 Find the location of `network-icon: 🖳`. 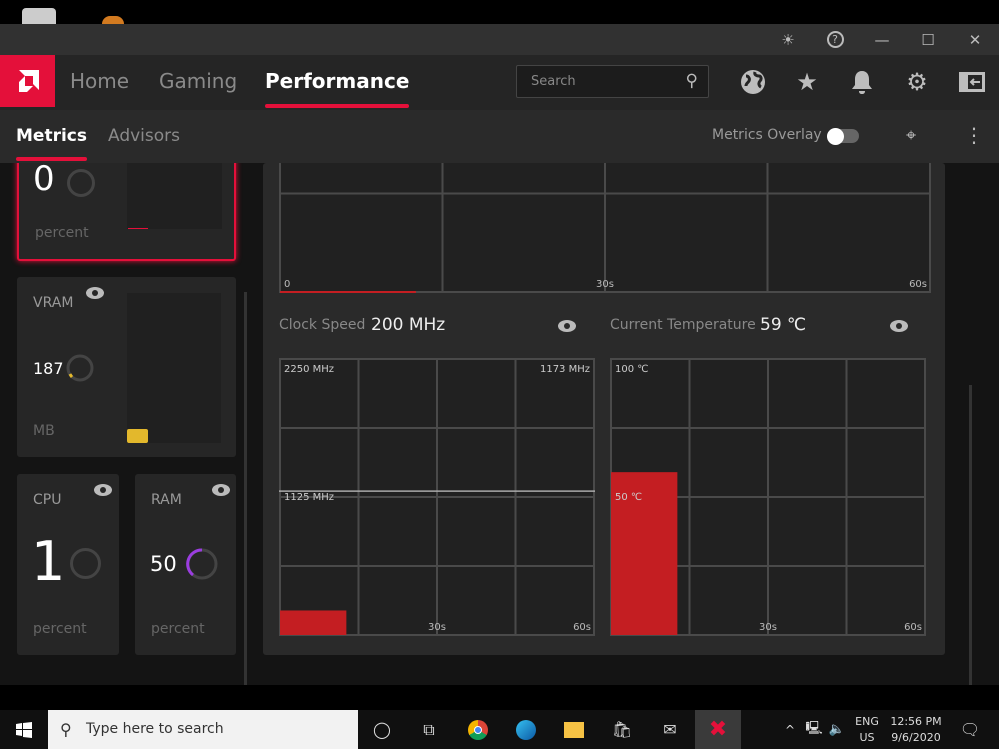

network-icon: 🖳 is located at coordinates (814, 729).